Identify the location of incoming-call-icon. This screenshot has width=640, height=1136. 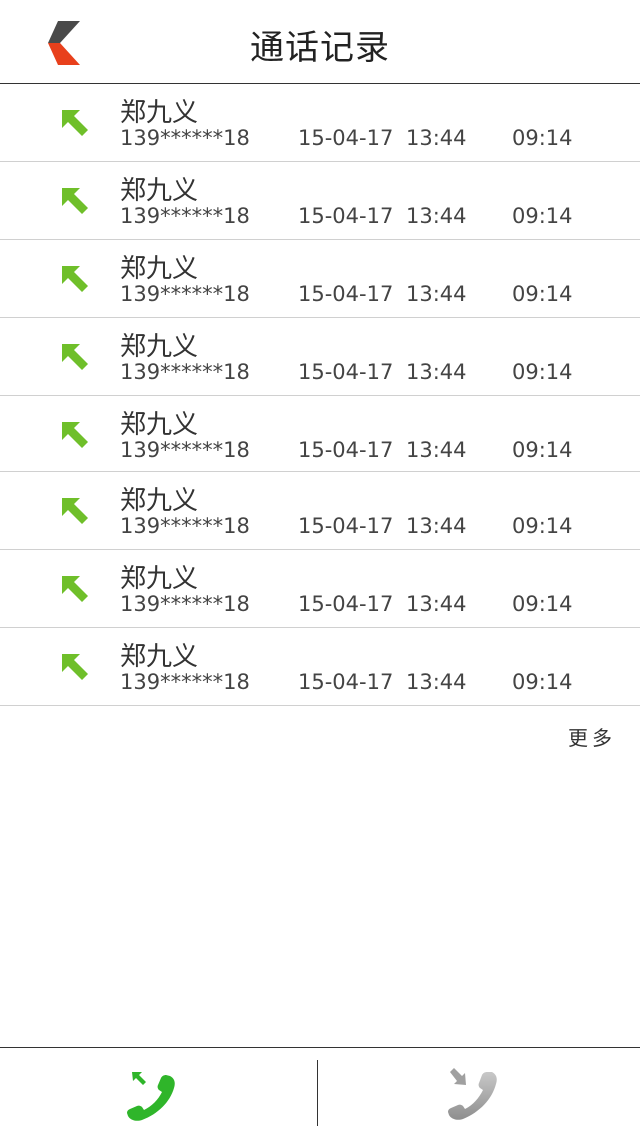
(472, 1094).